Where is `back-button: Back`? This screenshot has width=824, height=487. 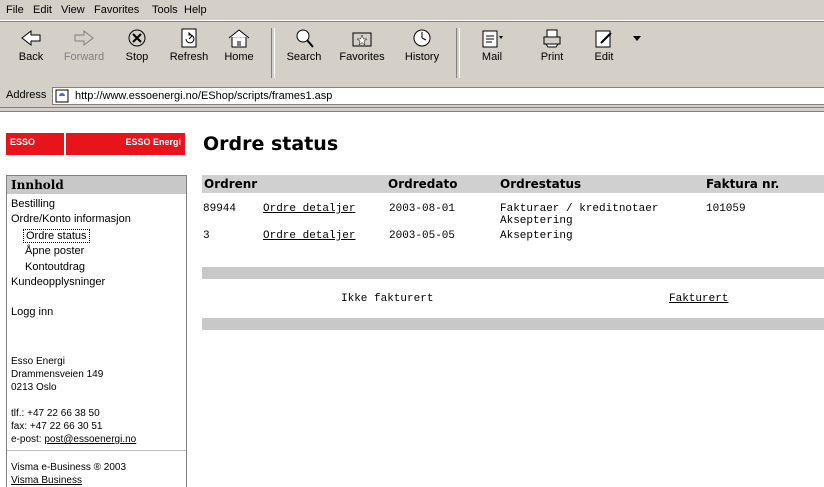 back-button: Back is located at coordinates (31, 53).